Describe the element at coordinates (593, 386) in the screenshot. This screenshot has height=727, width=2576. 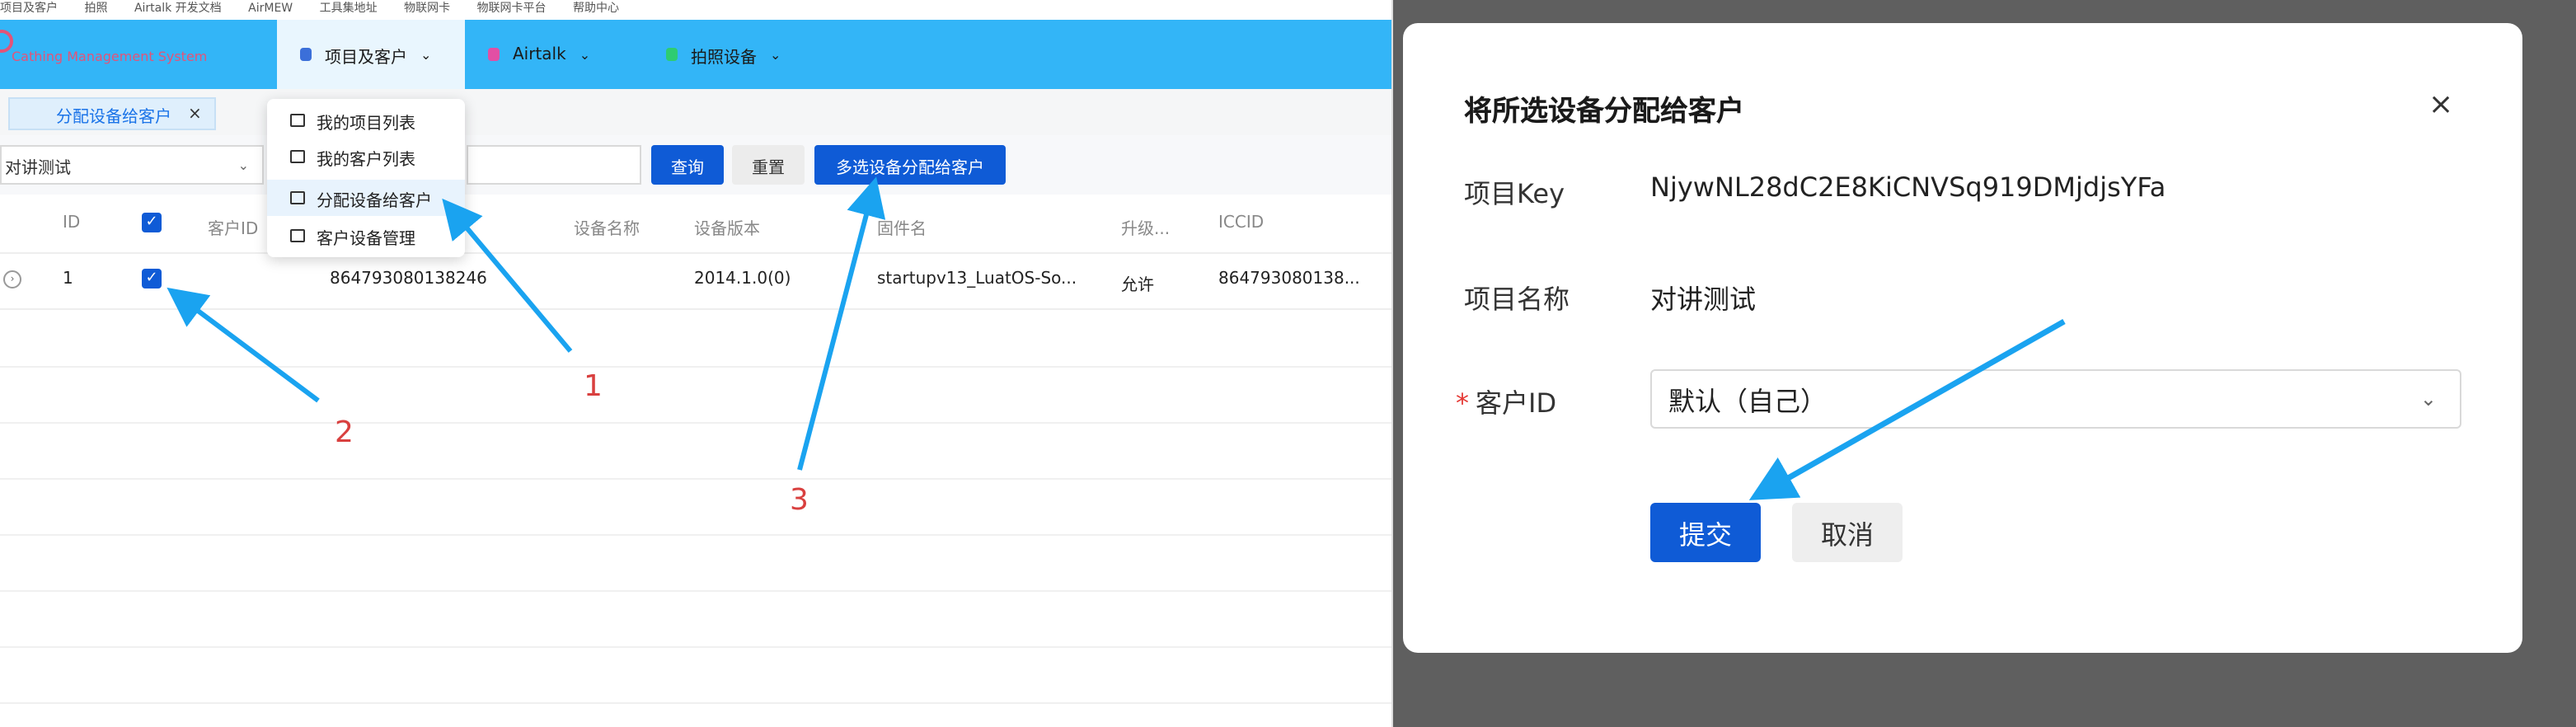
I see `annotation-number: 1` at that location.